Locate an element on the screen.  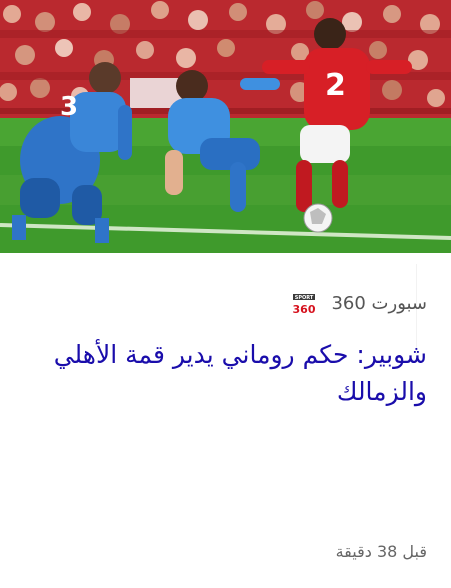
svg-text: 3 is located at coordinates (69, 107).